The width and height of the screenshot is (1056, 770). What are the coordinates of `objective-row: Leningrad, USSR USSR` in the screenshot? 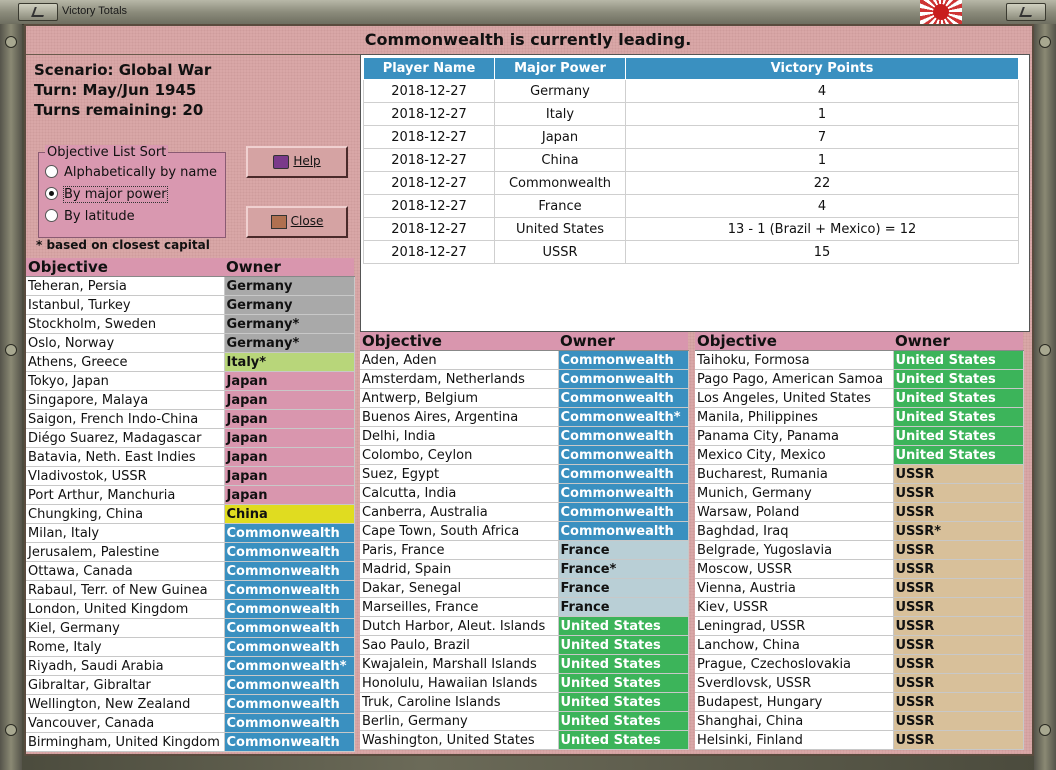 It's located at (859, 626).